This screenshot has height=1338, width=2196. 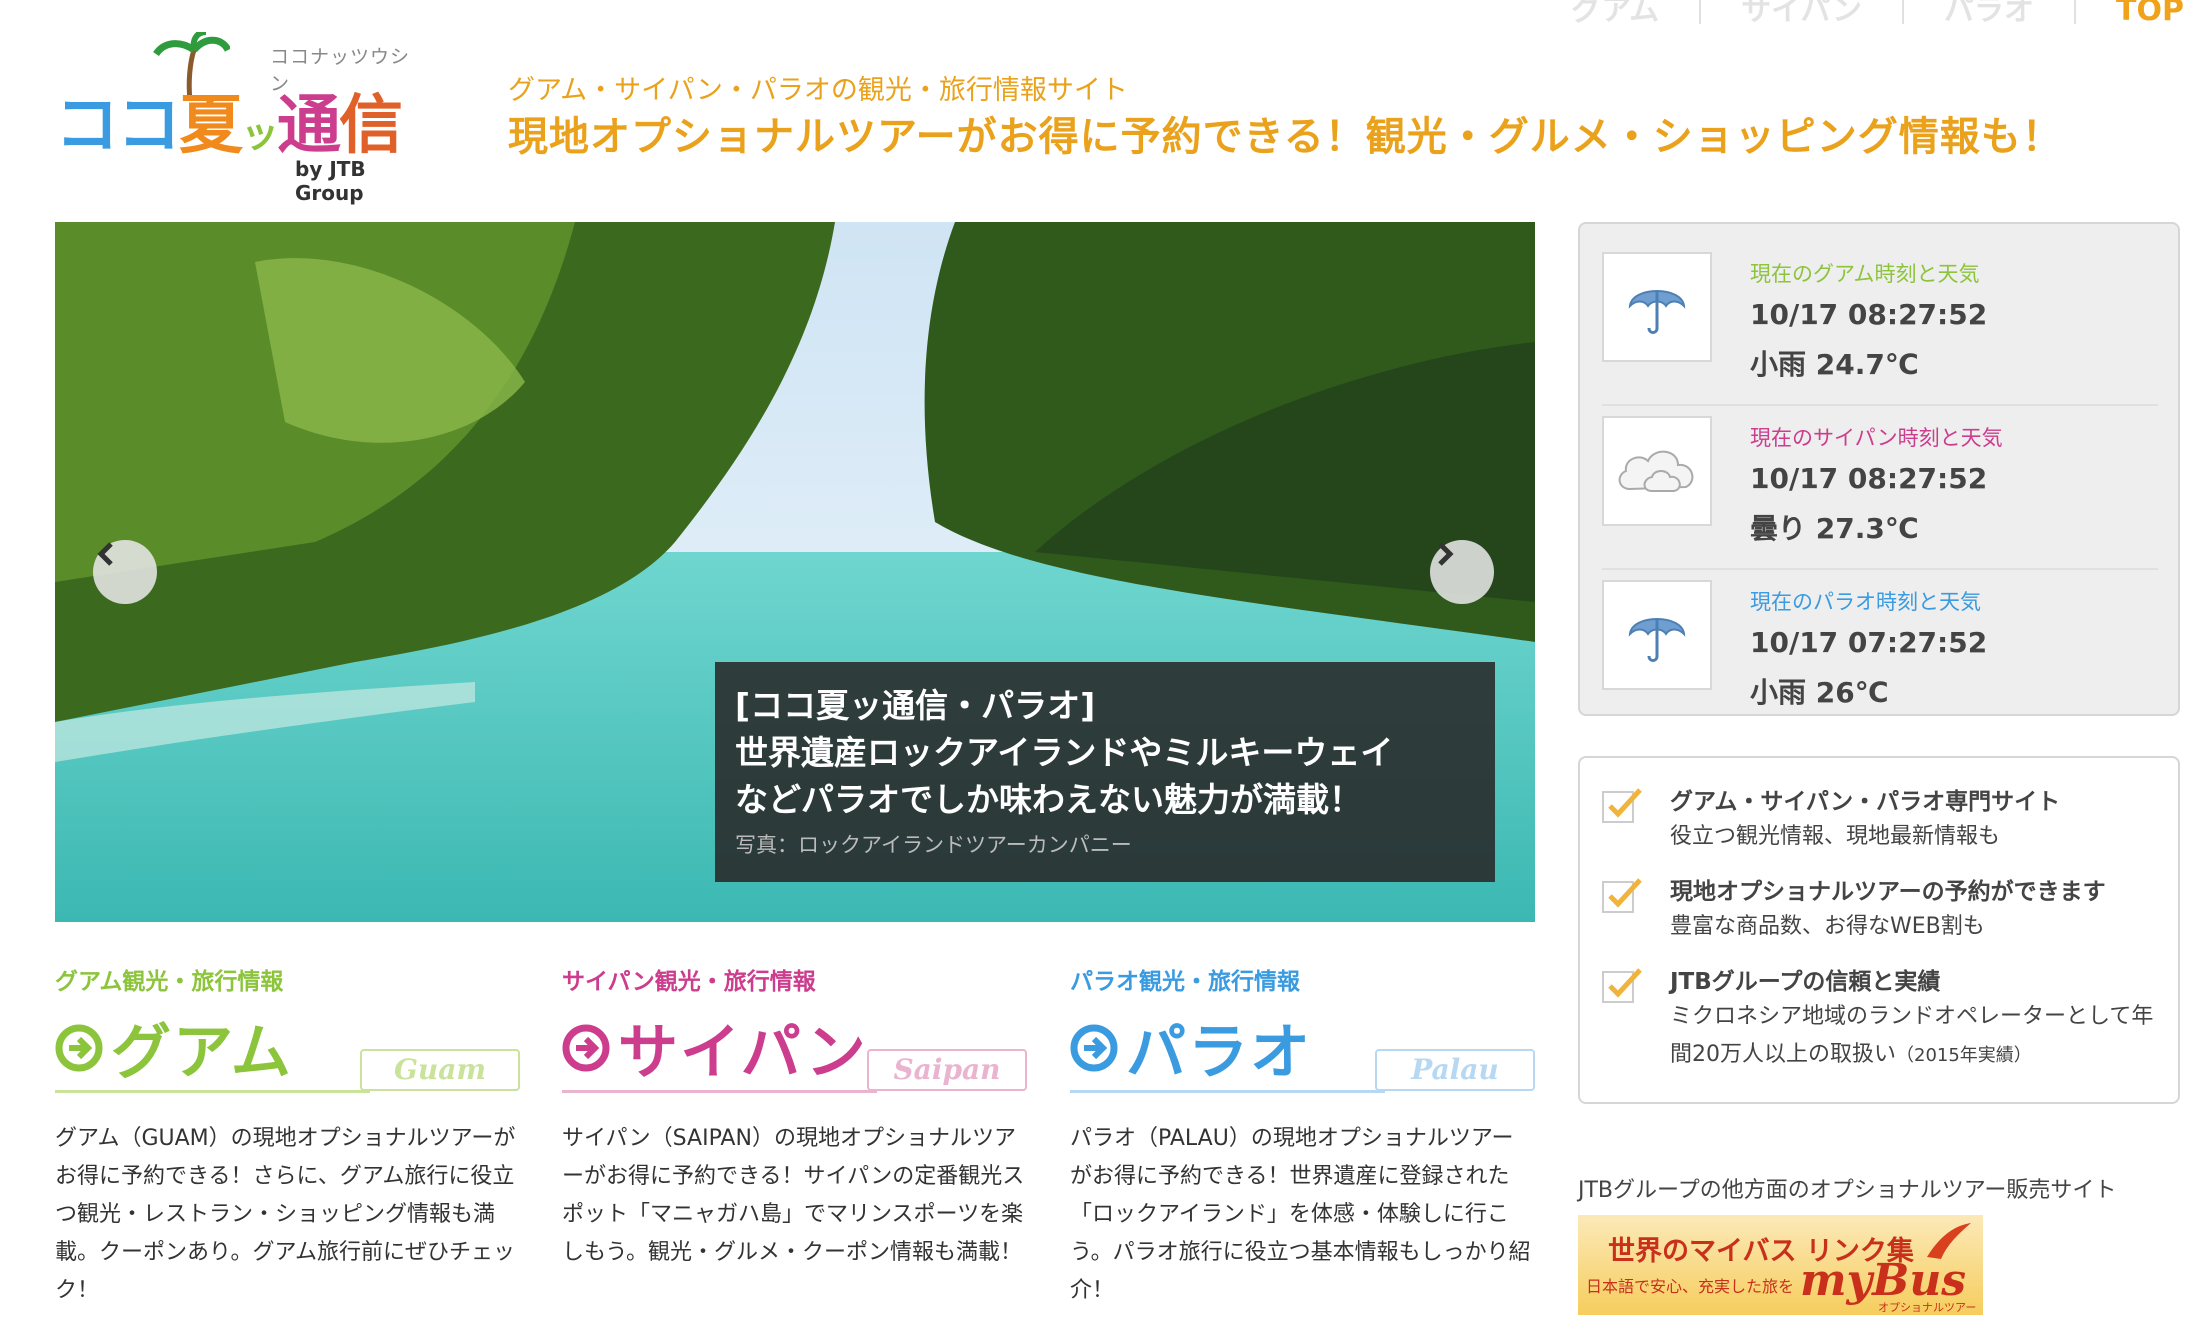 I want to click on feature-item: グアム・サイパン・パラオ専門サイト 役立つ観光情報、現地最新情報も, so click(x=1880, y=821).